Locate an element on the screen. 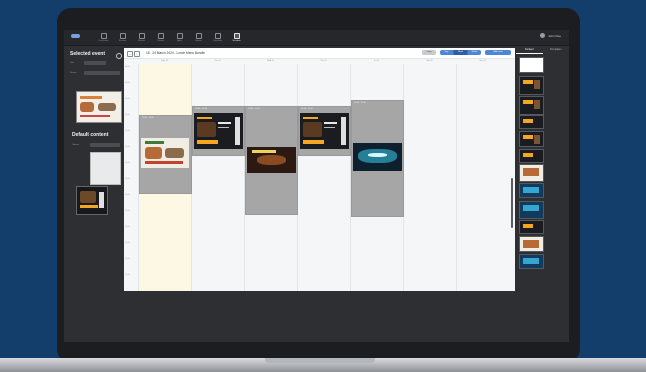 This screenshot has width=646, height=372. nav-label: Screens is located at coordinates (122, 41).